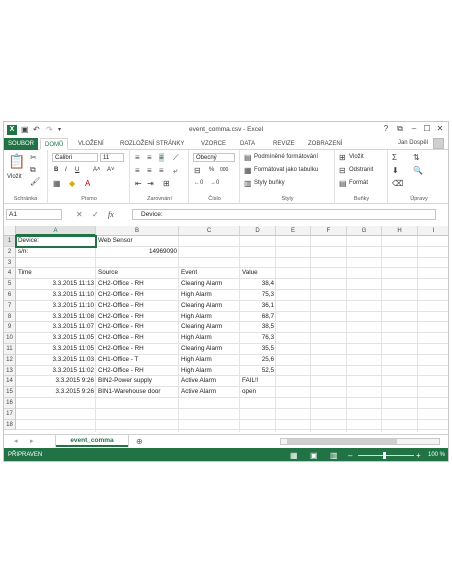 The height and width of the screenshot is (584, 452). What do you see at coordinates (56, 371) in the screenshot?
I see `cell-a13: 3.3.2015 11:02` at bounding box center [56, 371].